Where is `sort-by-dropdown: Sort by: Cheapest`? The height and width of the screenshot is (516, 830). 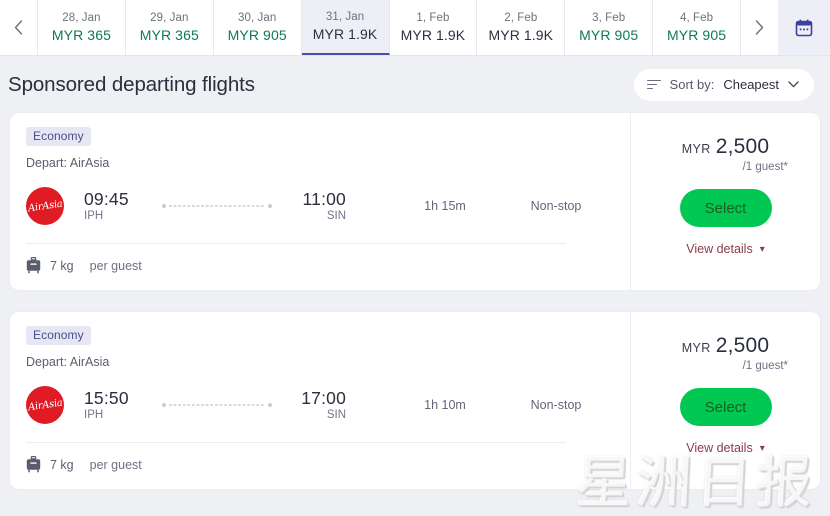 sort-by-dropdown: Sort by: Cheapest is located at coordinates (724, 85).